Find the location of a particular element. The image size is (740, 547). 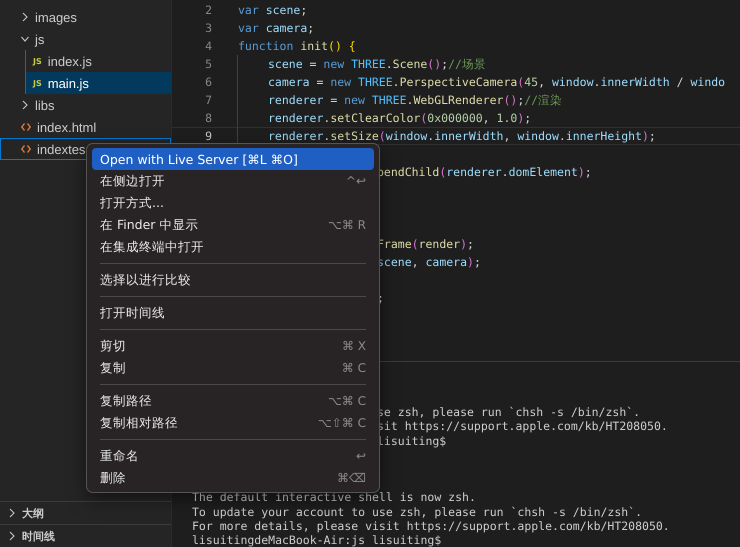

line-number: 7 is located at coordinates (208, 100).